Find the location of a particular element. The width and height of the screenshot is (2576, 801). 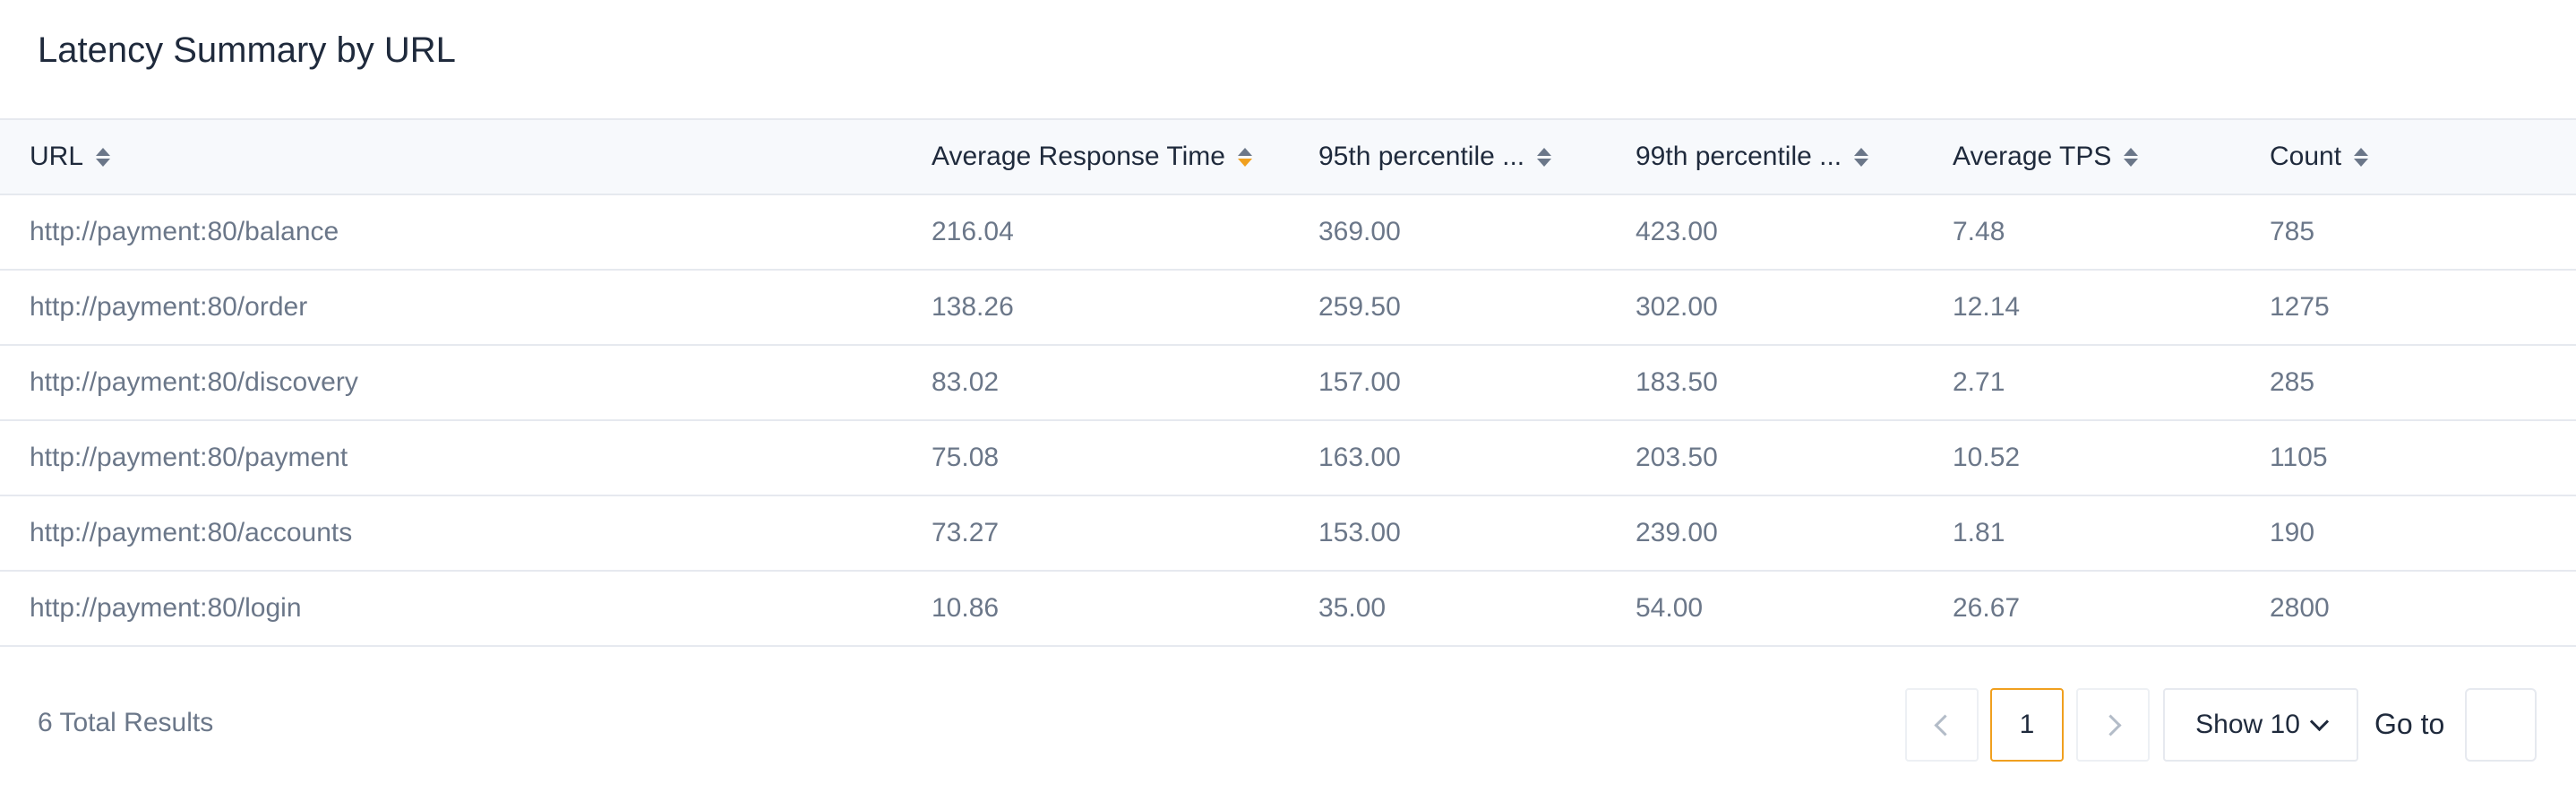

p99-cell: 302.00 is located at coordinates (1794, 308).